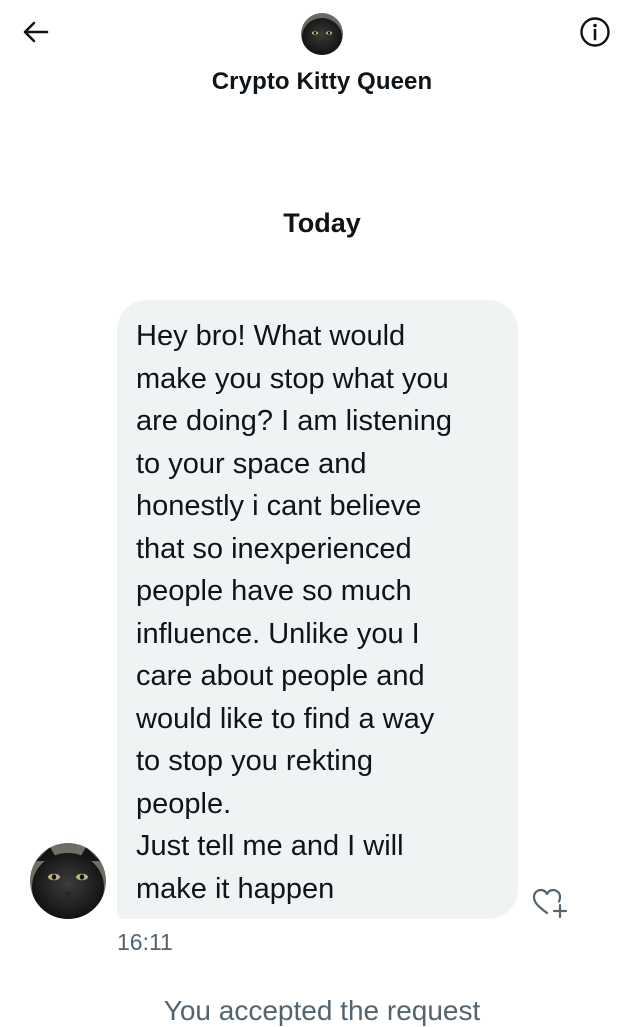 This screenshot has width=644, height=1027. What do you see at coordinates (322, 1010) in the screenshot?
I see `system-message: You accepted the request` at bounding box center [322, 1010].